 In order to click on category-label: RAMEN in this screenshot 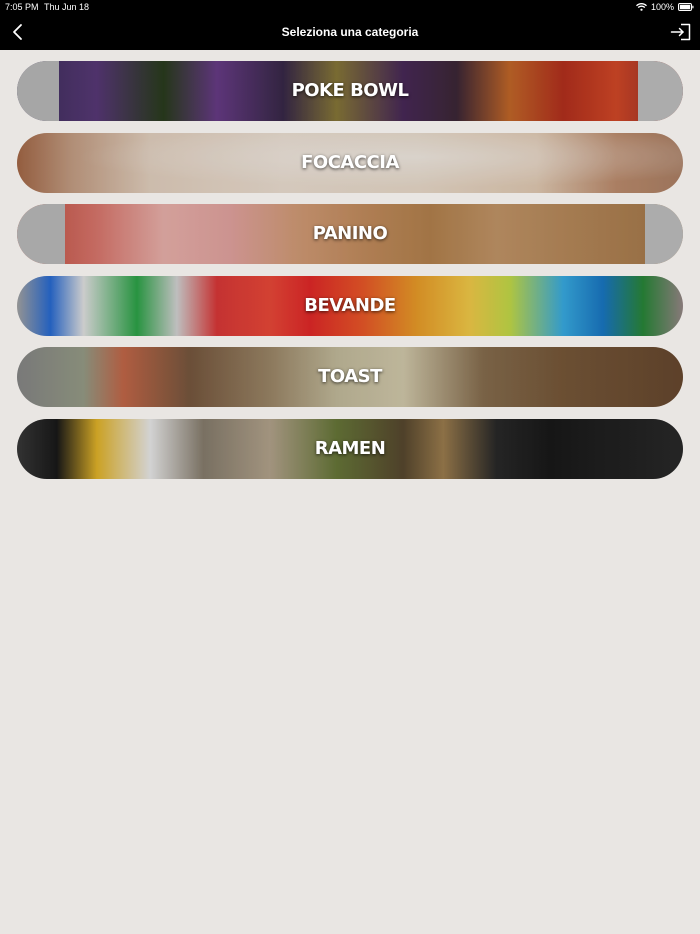, I will do `click(350, 448)`.